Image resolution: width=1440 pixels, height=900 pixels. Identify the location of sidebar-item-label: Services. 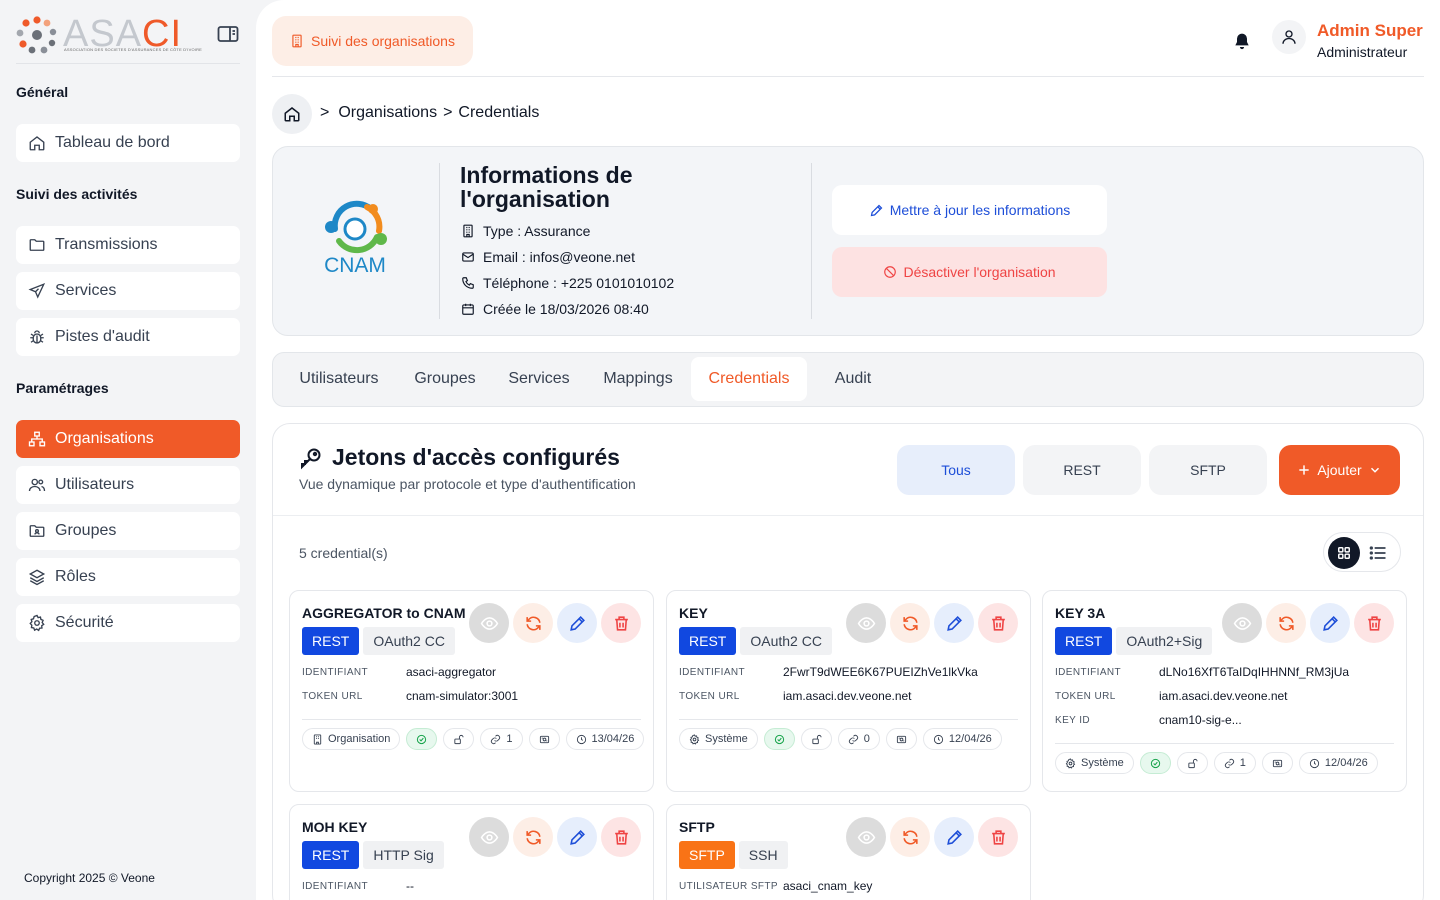
(86, 290).